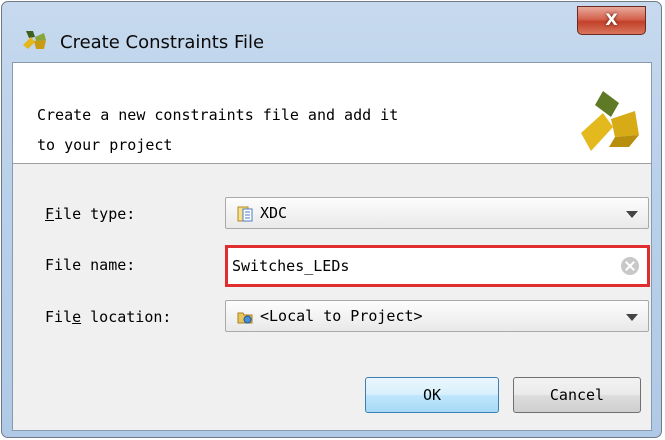 Image resolution: width=665 pixels, height=440 pixels. Describe the element at coordinates (341, 316) in the screenshot. I see `file-location-value: <Local to Project>` at that location.